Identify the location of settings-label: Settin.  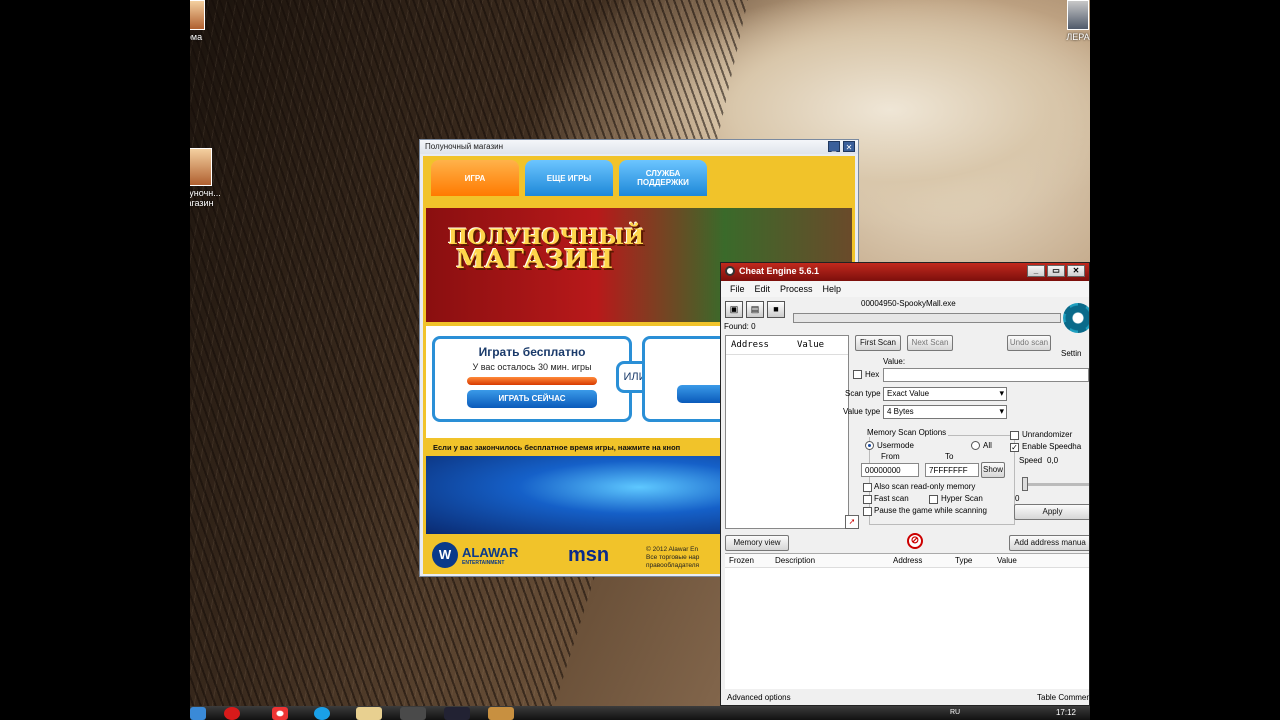
(1071, 353).